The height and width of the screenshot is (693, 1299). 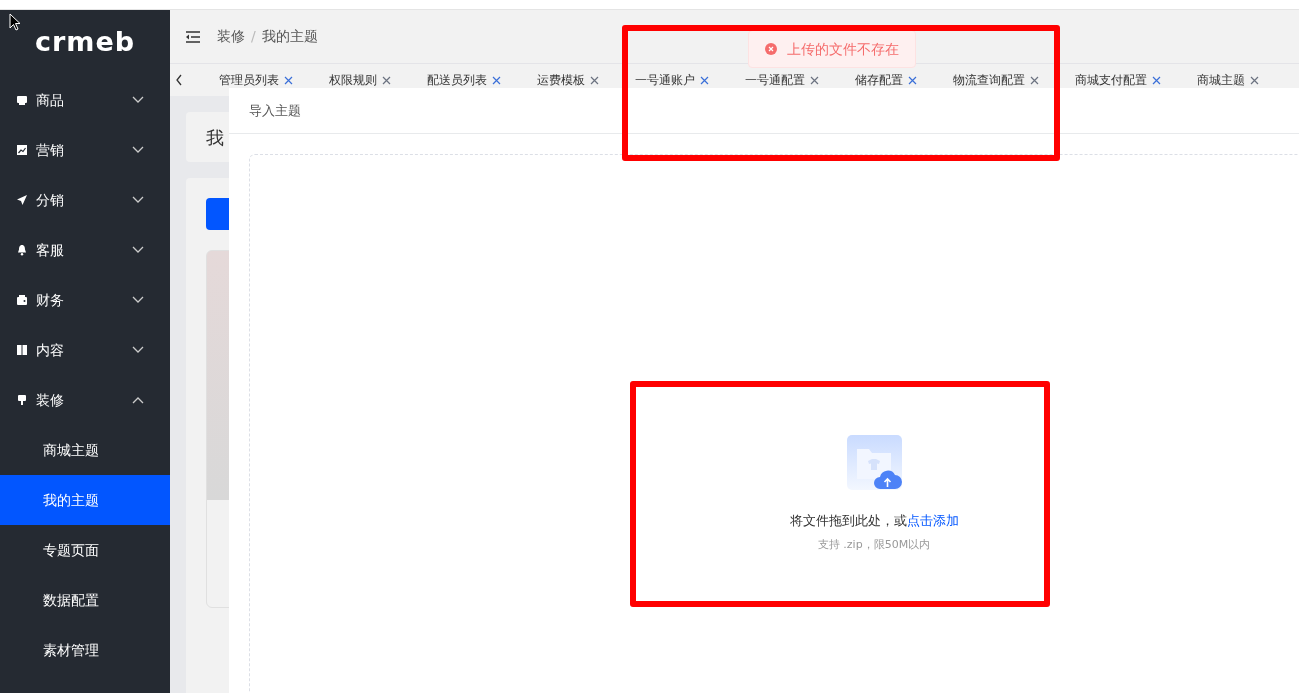 What do you see at coordinates (85, 200) in the screenshot?
I see `menu-item: 分销` at bounding box center [85, 200].